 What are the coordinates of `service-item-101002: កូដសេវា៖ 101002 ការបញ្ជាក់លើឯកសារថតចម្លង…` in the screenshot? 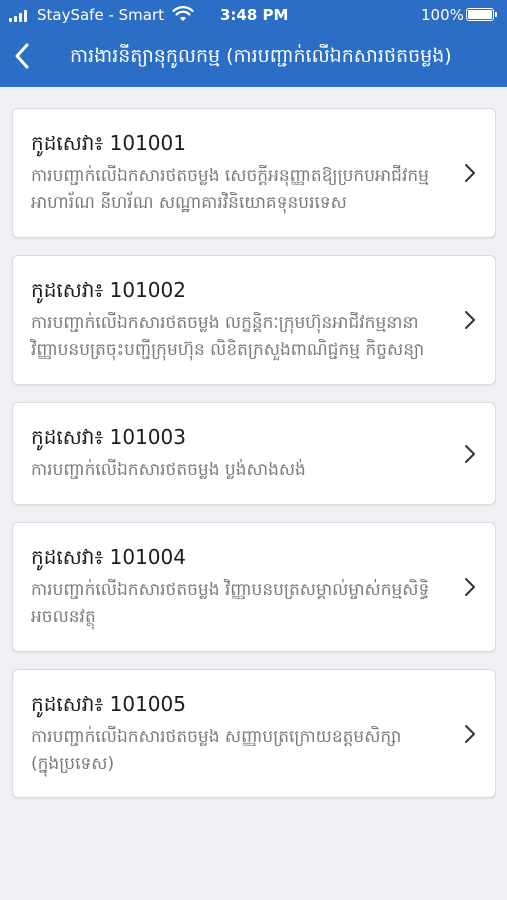 It's located at (254, 320).